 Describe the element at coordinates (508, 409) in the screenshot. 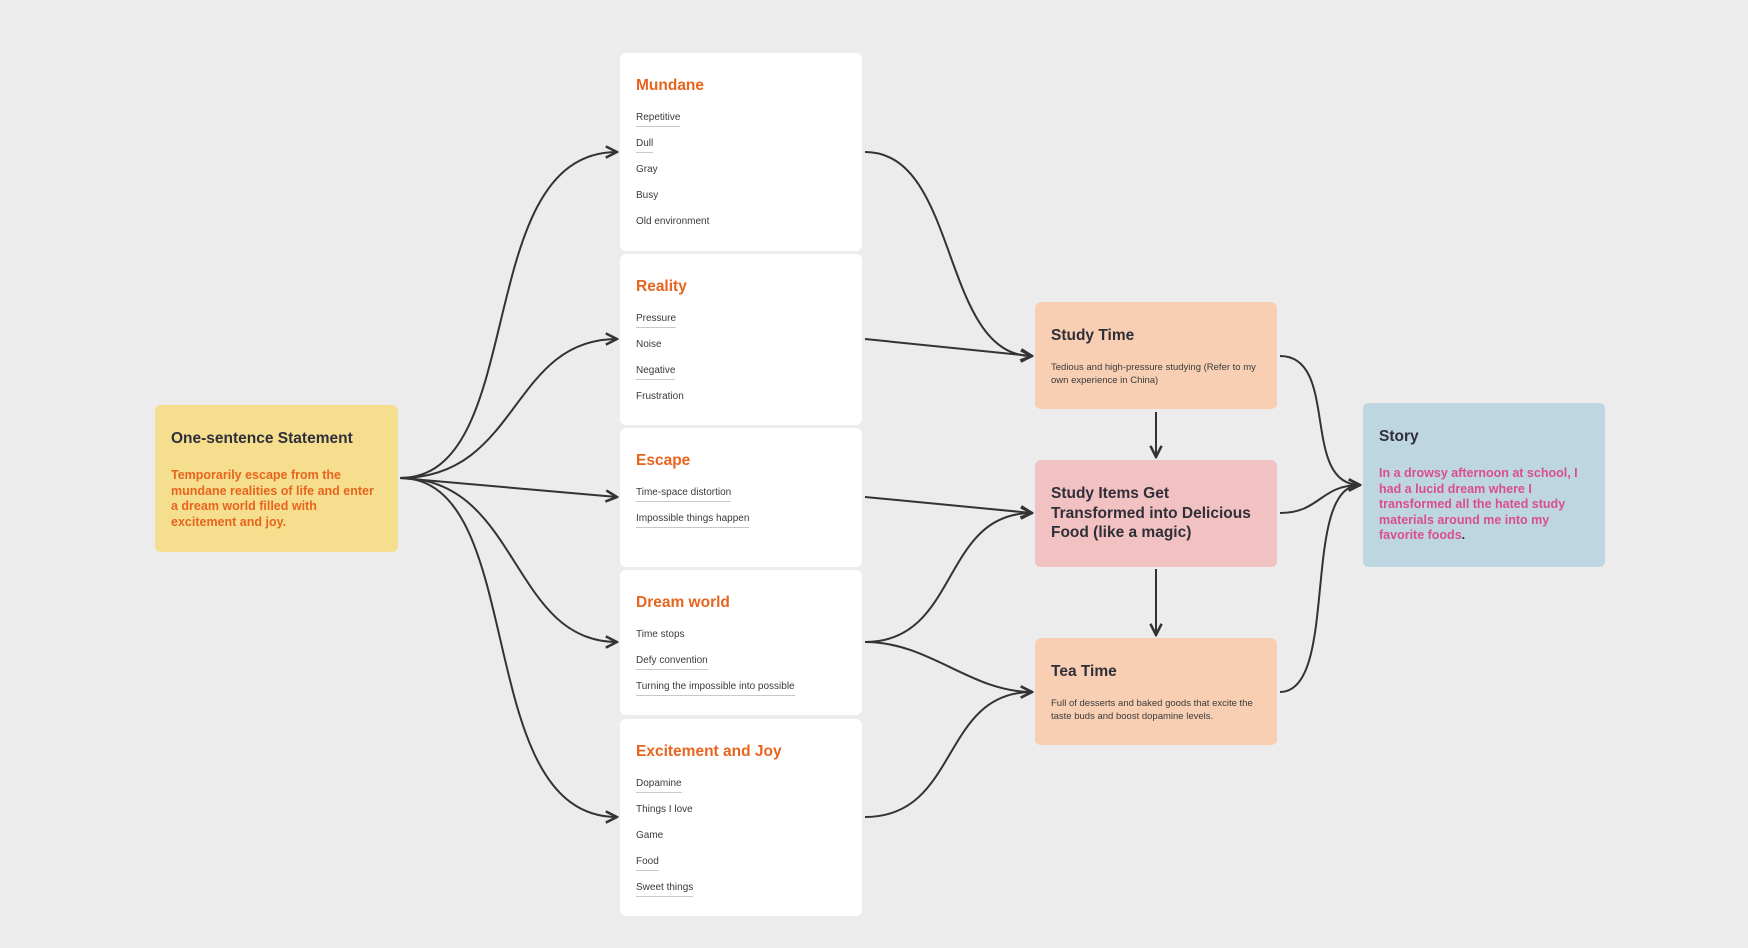

I see `edge-statement-reality` at that location.